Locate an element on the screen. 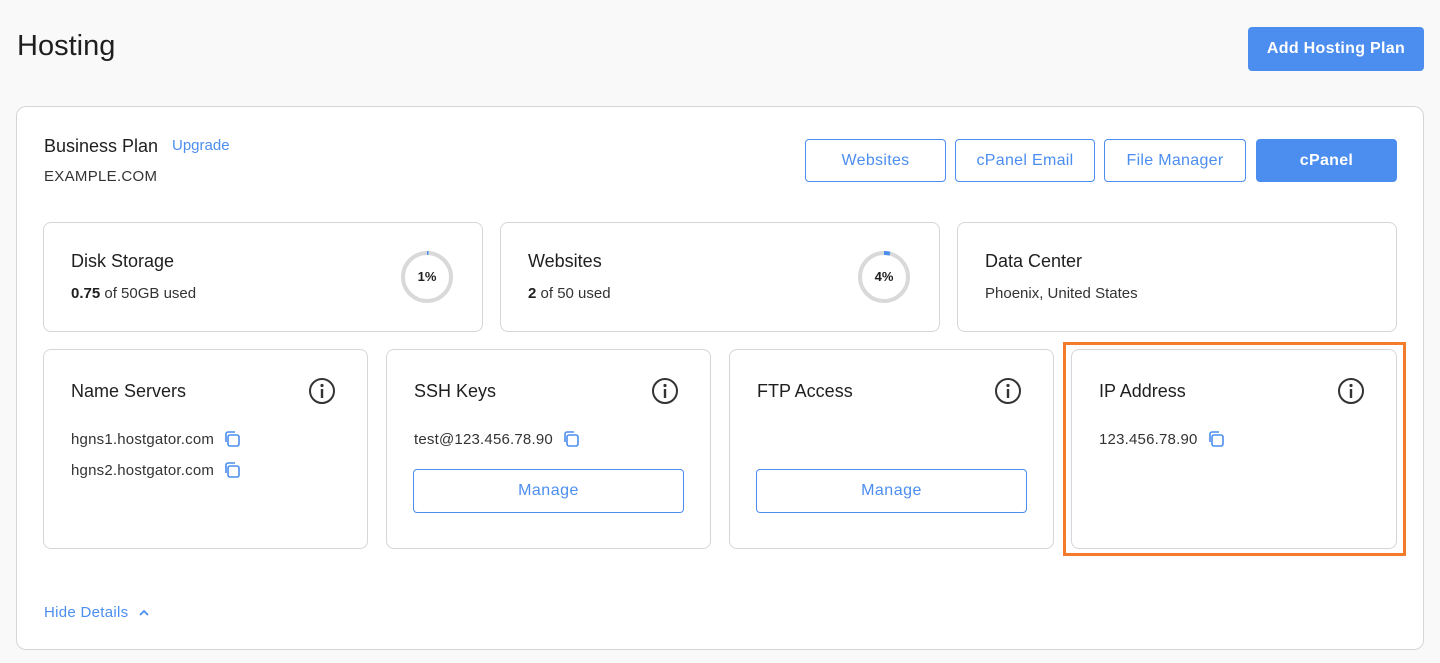 The width and height of the screenshot is (1440, 663). page-title: Hosting is located at coordinates (66, 46).